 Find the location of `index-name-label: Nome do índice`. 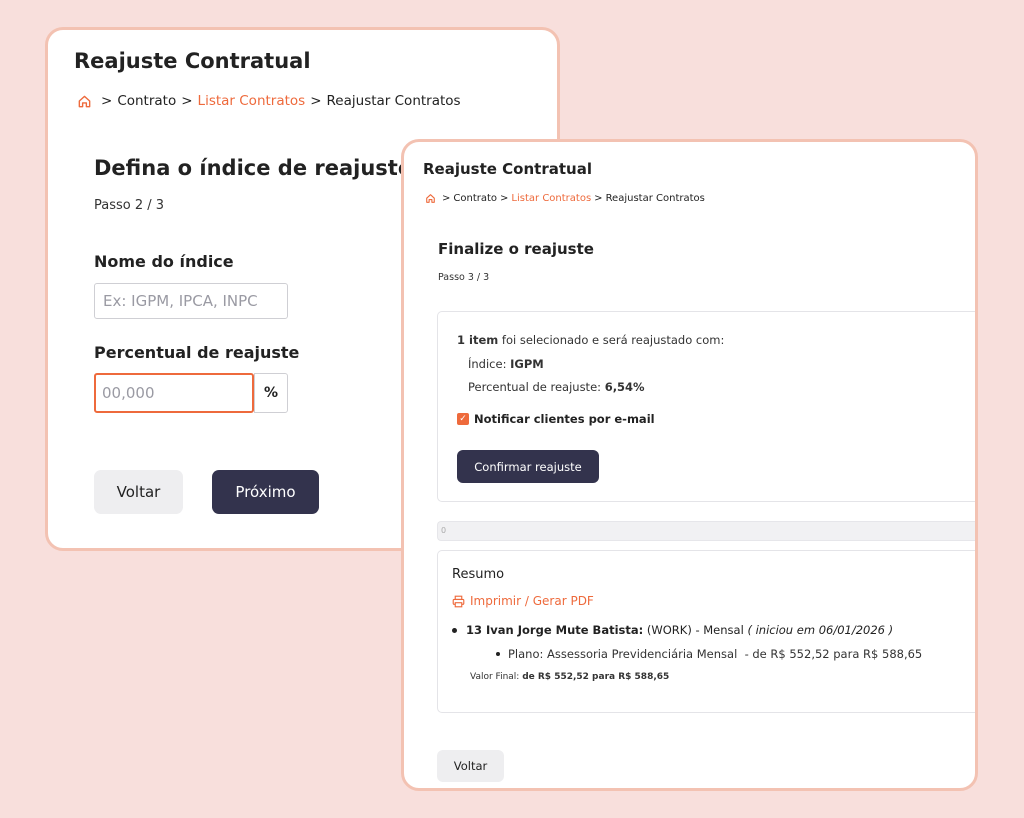

index-name-label: Nome do índice is located at coordinates (164, 261).